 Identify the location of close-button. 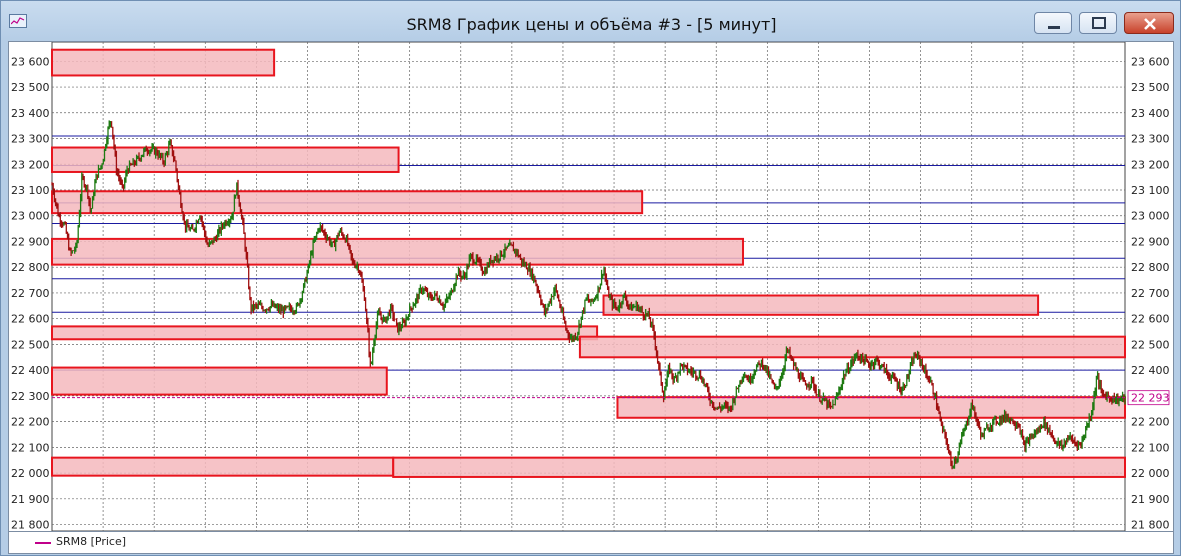
(1149, 23).